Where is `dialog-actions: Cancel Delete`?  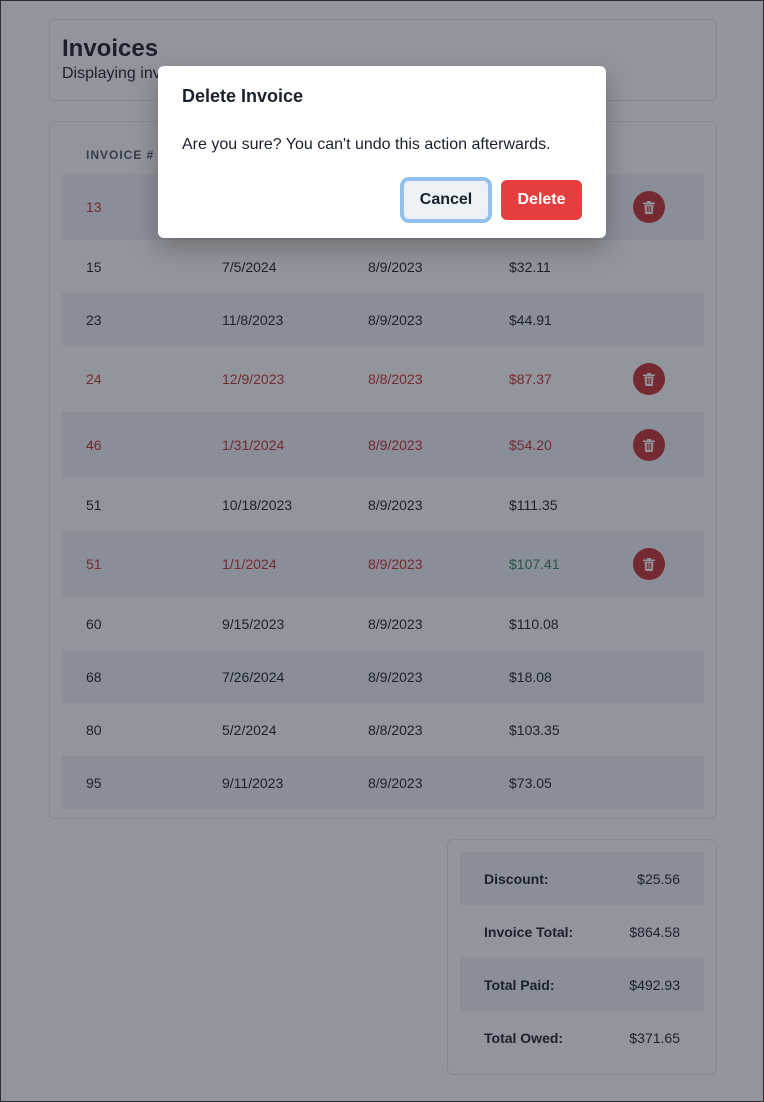
dialog-actions: Cancel Delete is located at coordinates (492, 200).